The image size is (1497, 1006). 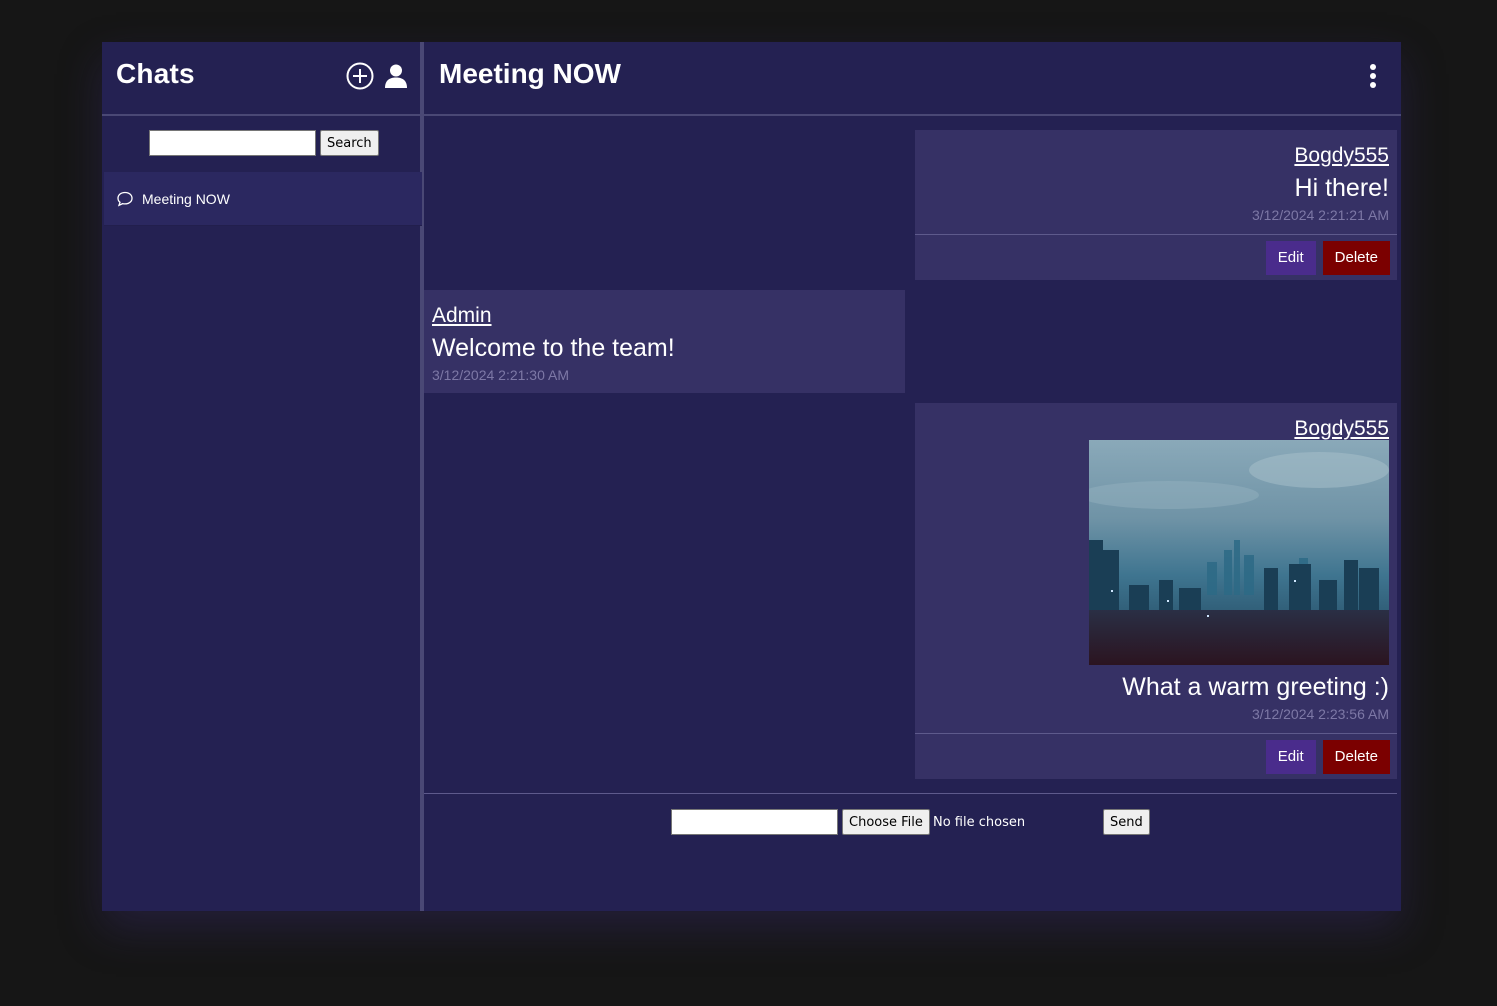 What do you see at coordinates (232, 143) in the screenshot?
I see `search-input` at bounding box center [232, 143].